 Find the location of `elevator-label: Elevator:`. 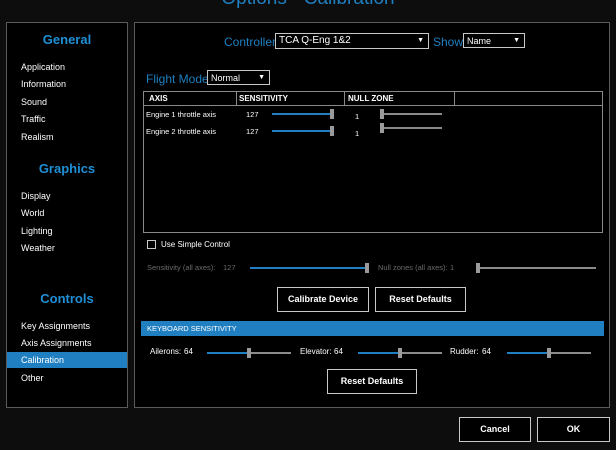

elevator-label: Elevator: is located at coordinates (316, 351).